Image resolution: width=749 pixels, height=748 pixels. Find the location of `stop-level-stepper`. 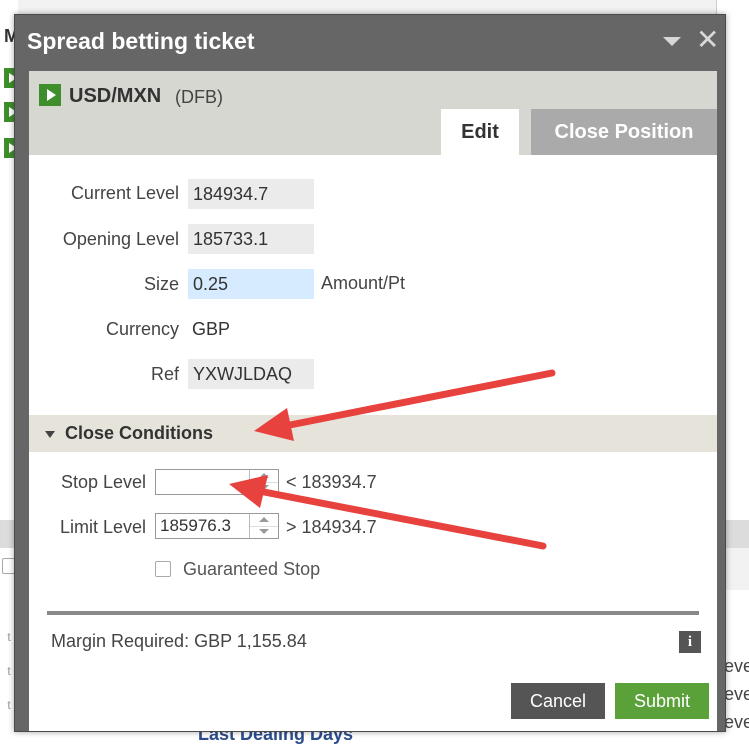

stop-level-stepper is located at coordinates (217, 482).